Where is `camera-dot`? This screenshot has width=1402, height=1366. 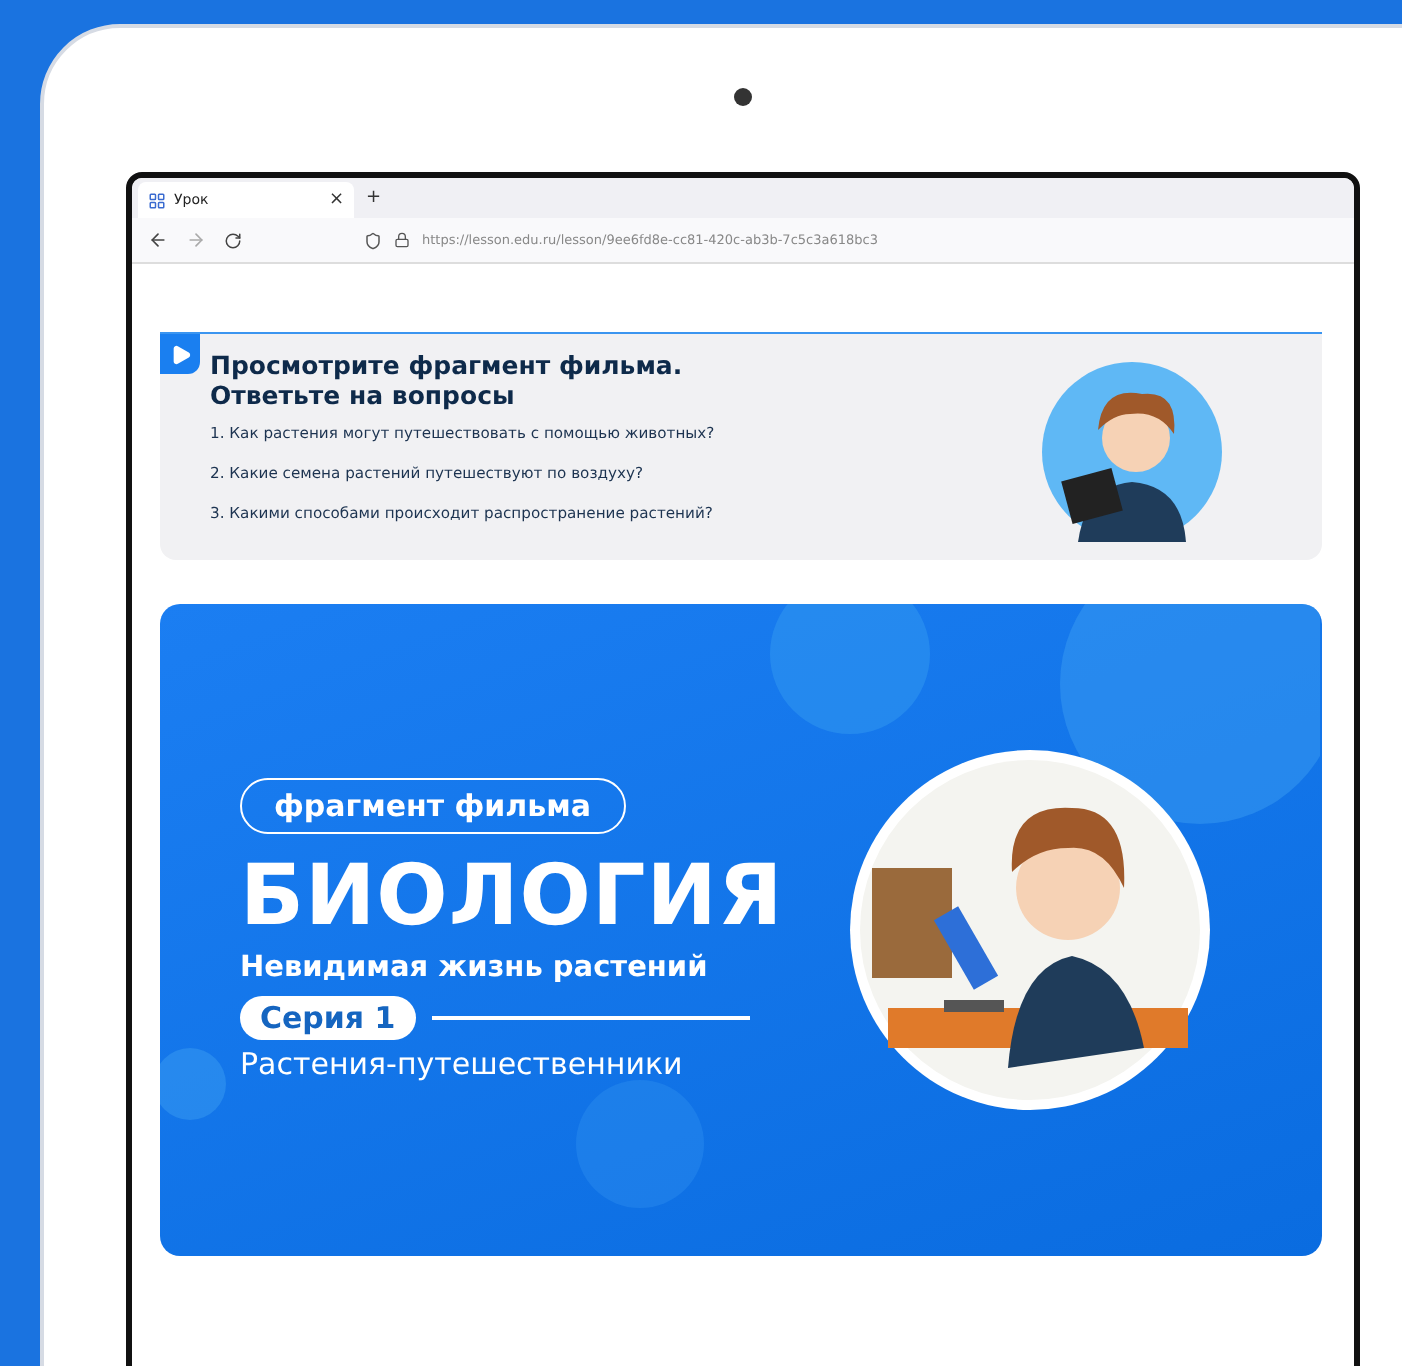
camera-dot is located at coordinates (743, 97).